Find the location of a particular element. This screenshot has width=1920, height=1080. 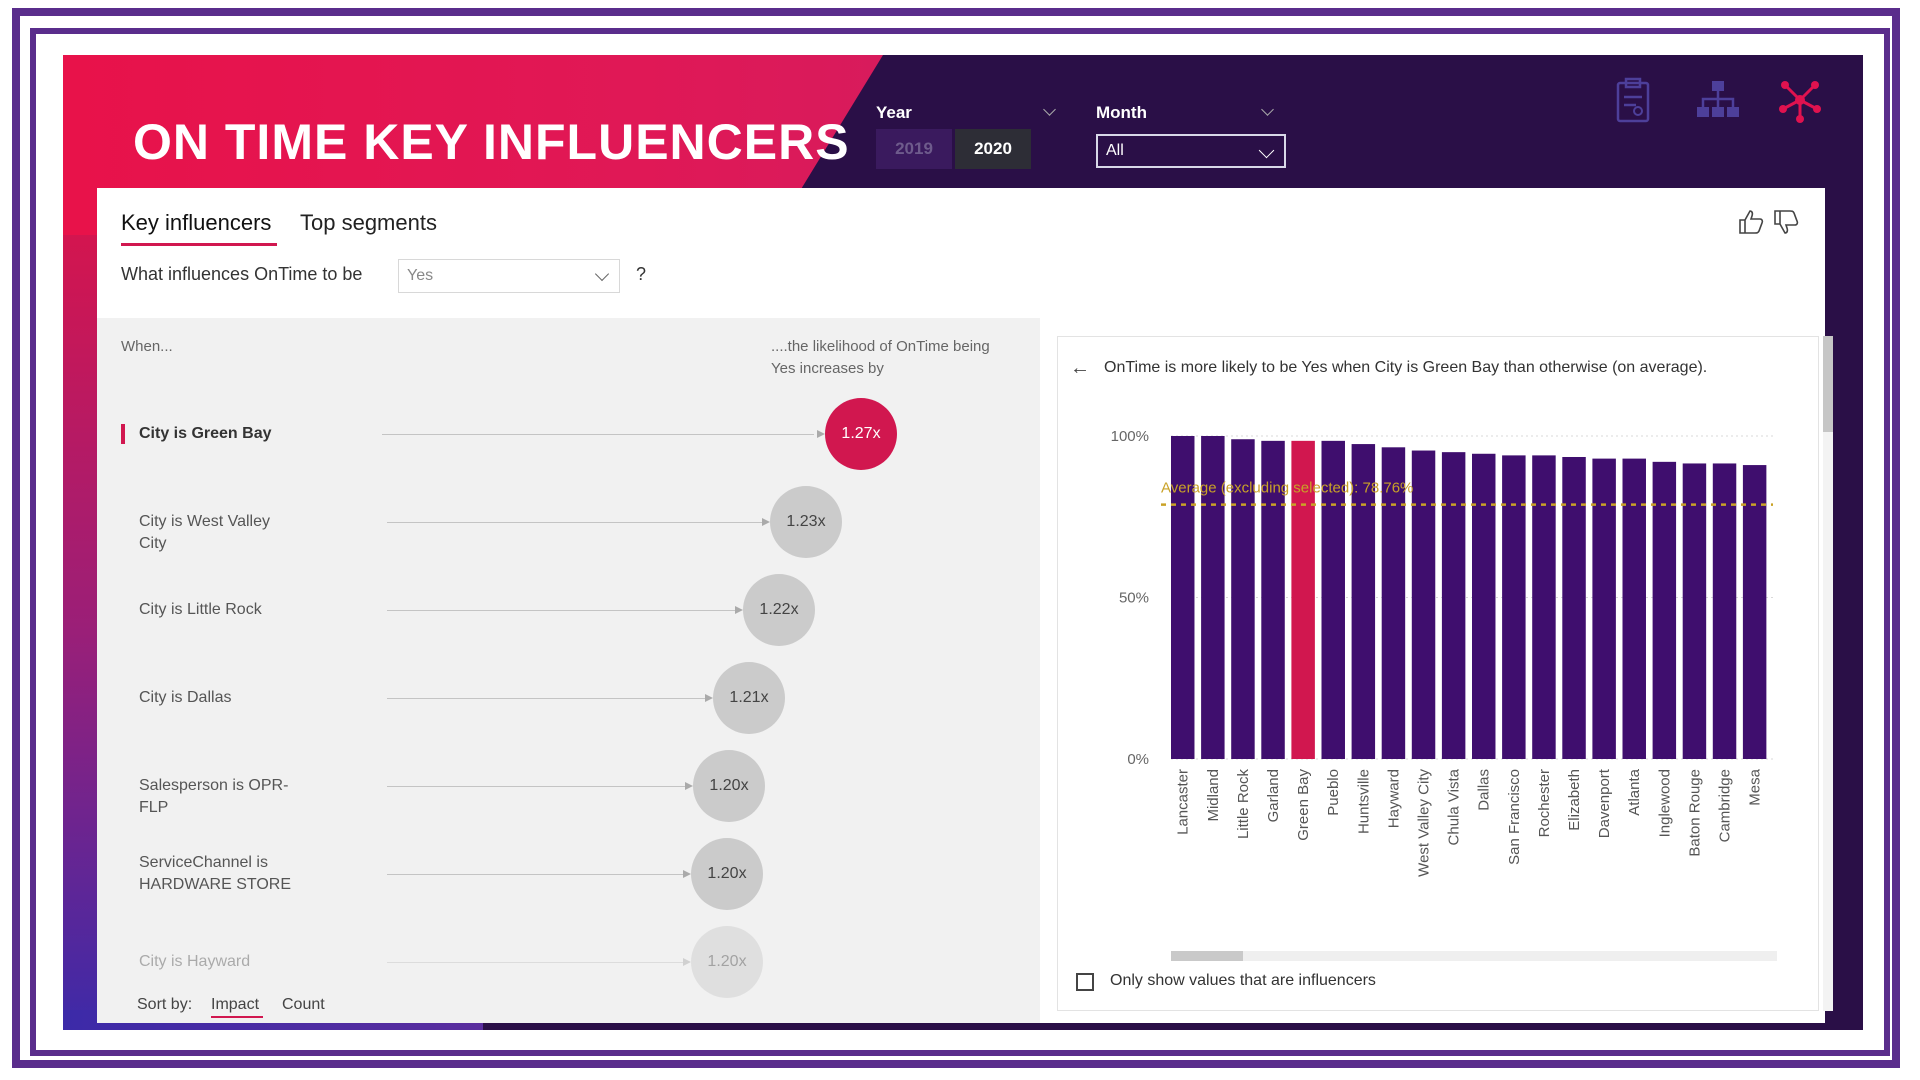

left-accent-strip is located at coordinates (81, 632).